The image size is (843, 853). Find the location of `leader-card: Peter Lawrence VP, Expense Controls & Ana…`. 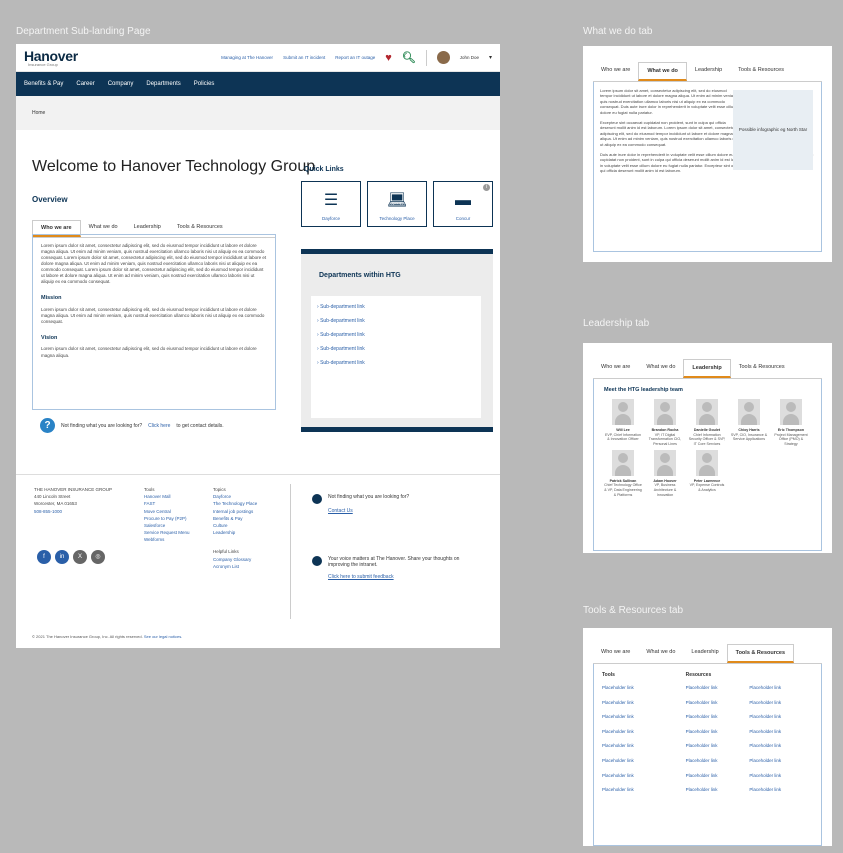

leader-card: Peter Lawrence VP, Expense Controls & Ana… is located at coordinates (707, 473).